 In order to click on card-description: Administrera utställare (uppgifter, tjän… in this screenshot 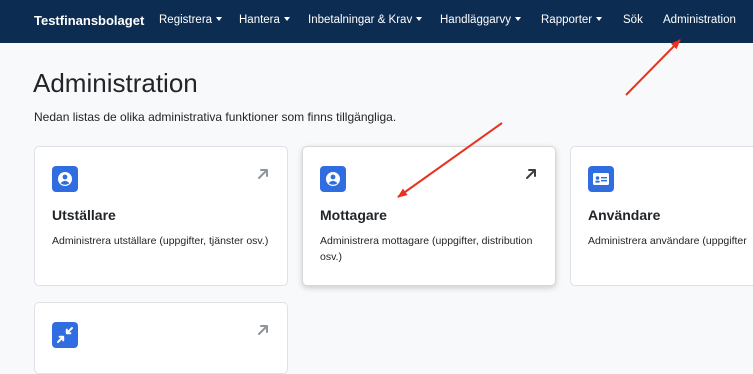, I will do `click(160, 241)`.